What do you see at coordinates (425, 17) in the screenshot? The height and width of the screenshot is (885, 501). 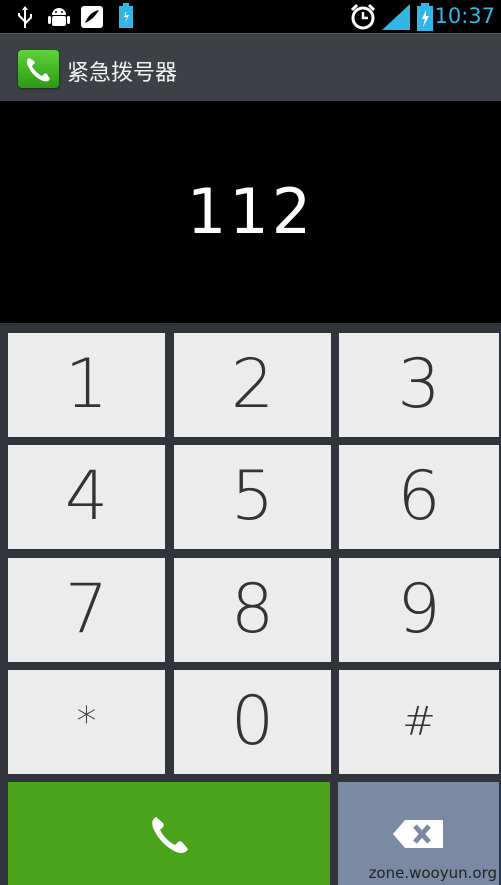 I see `battery-icon` at bounding box center [425, 17].